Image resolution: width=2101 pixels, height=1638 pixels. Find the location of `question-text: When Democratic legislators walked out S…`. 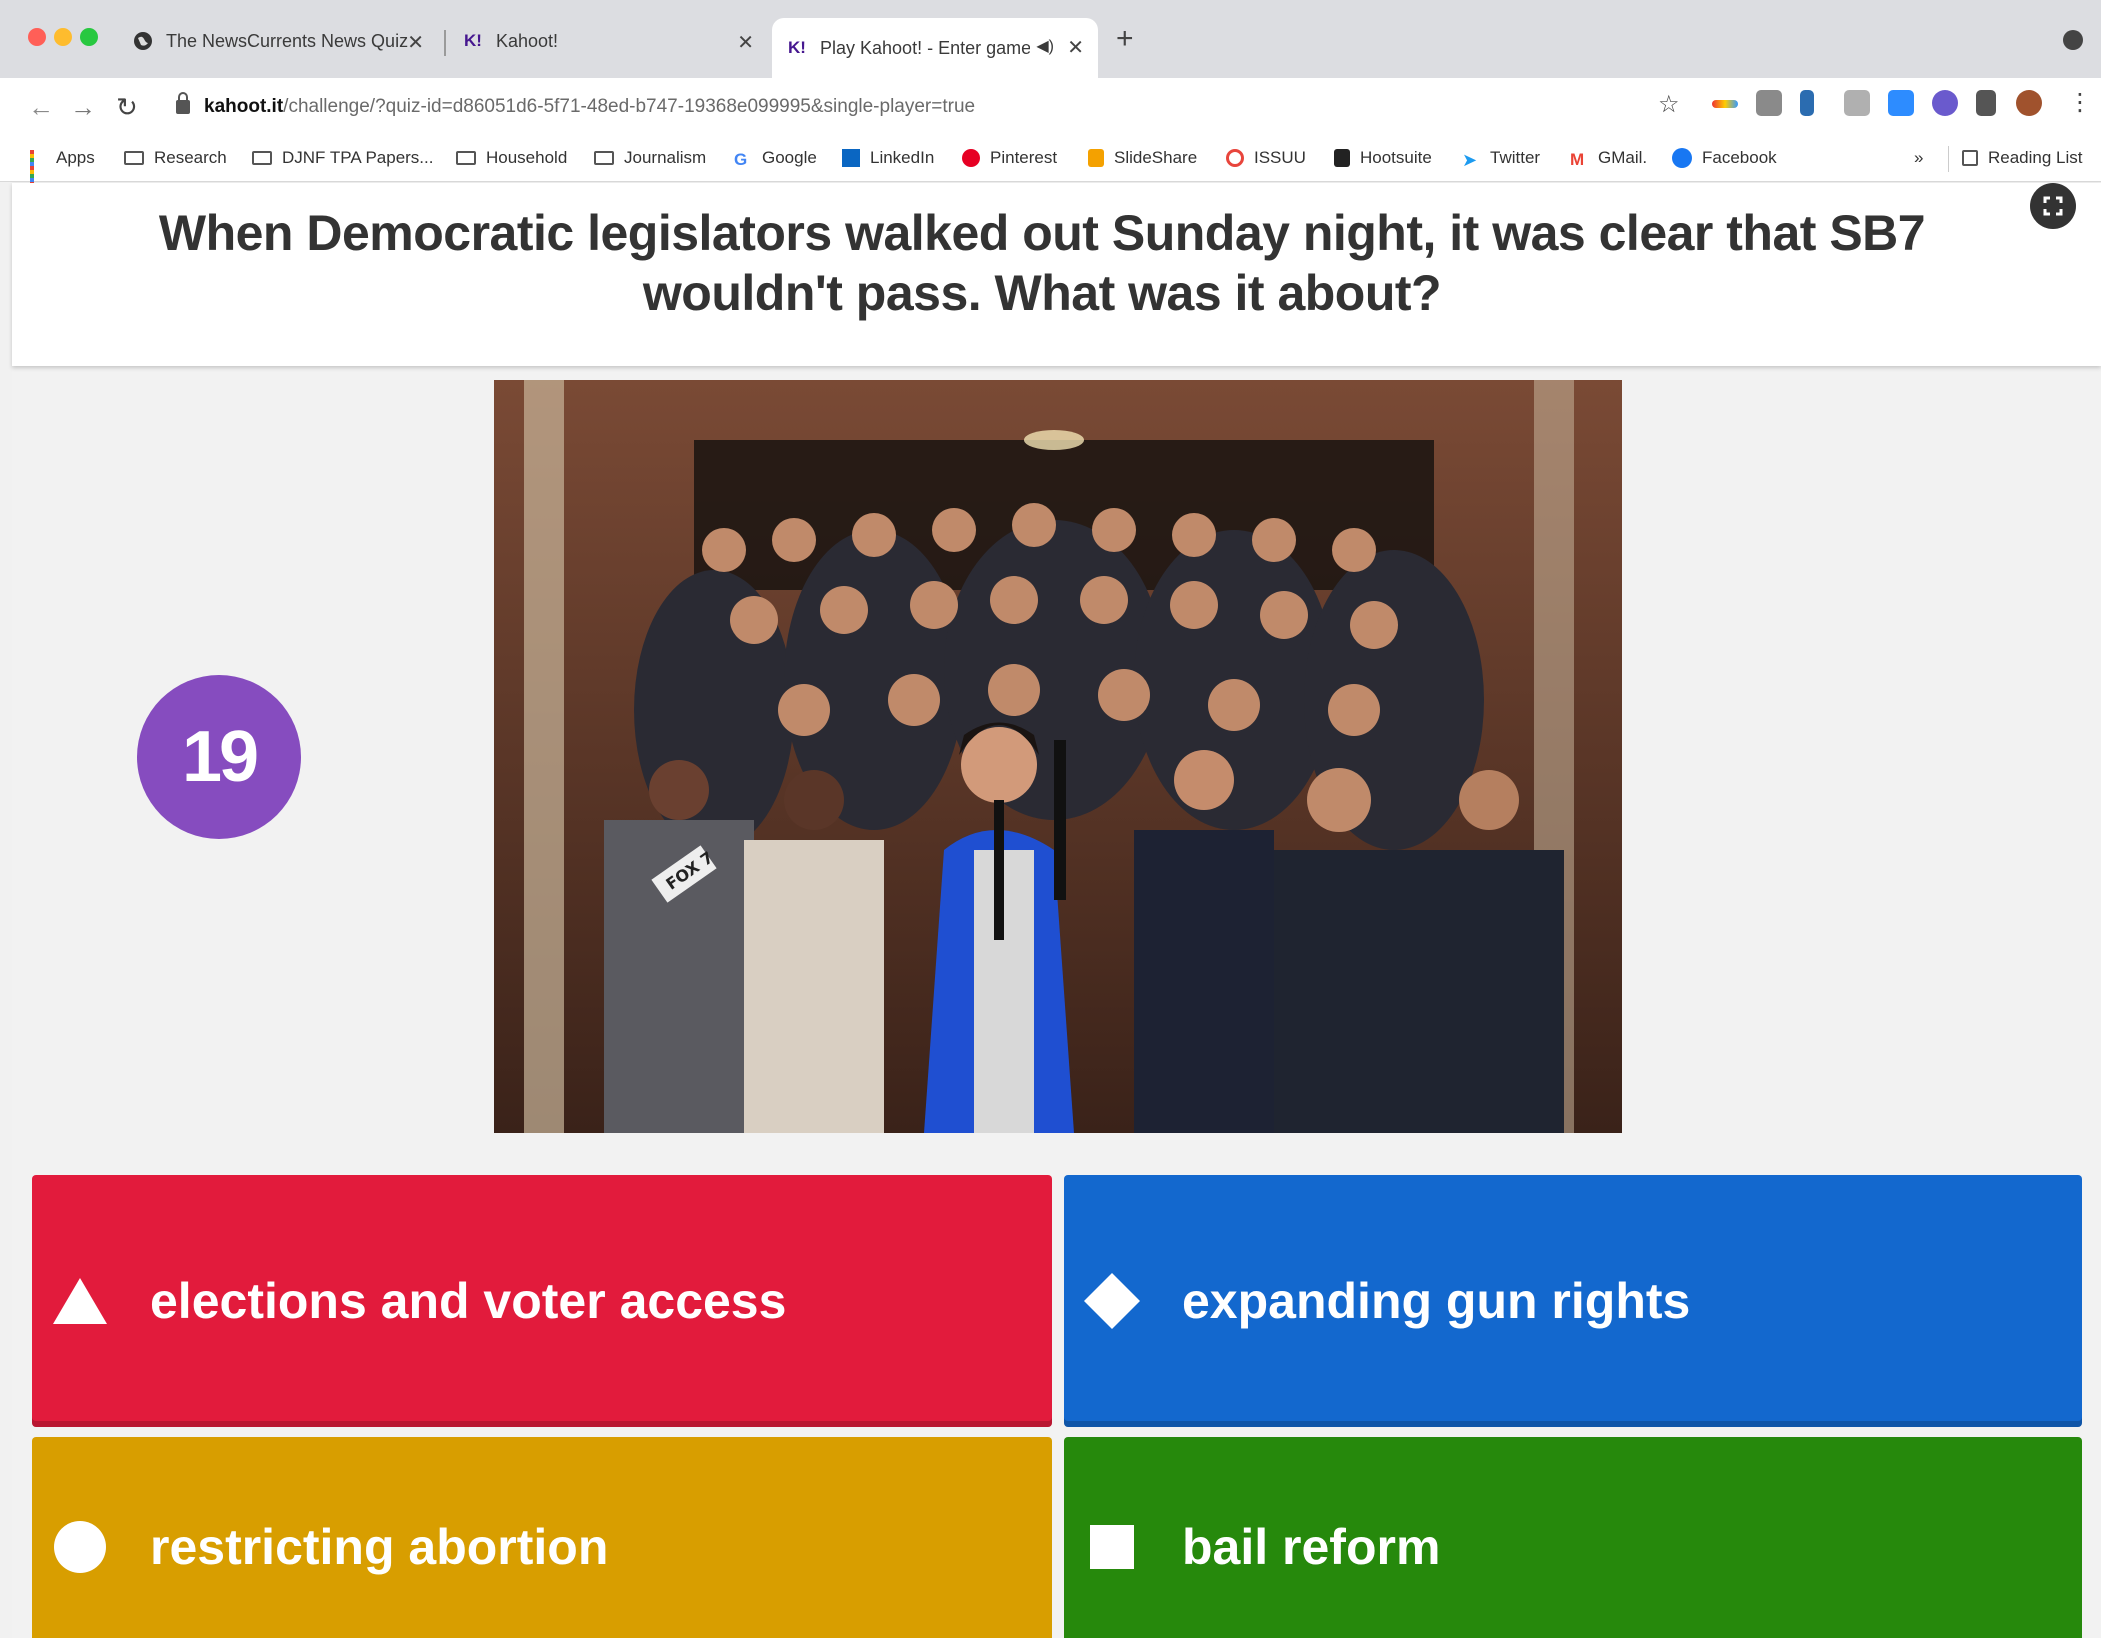

question-text: When Democratic legislators walked out S… is located at coordinates (1042, 263).